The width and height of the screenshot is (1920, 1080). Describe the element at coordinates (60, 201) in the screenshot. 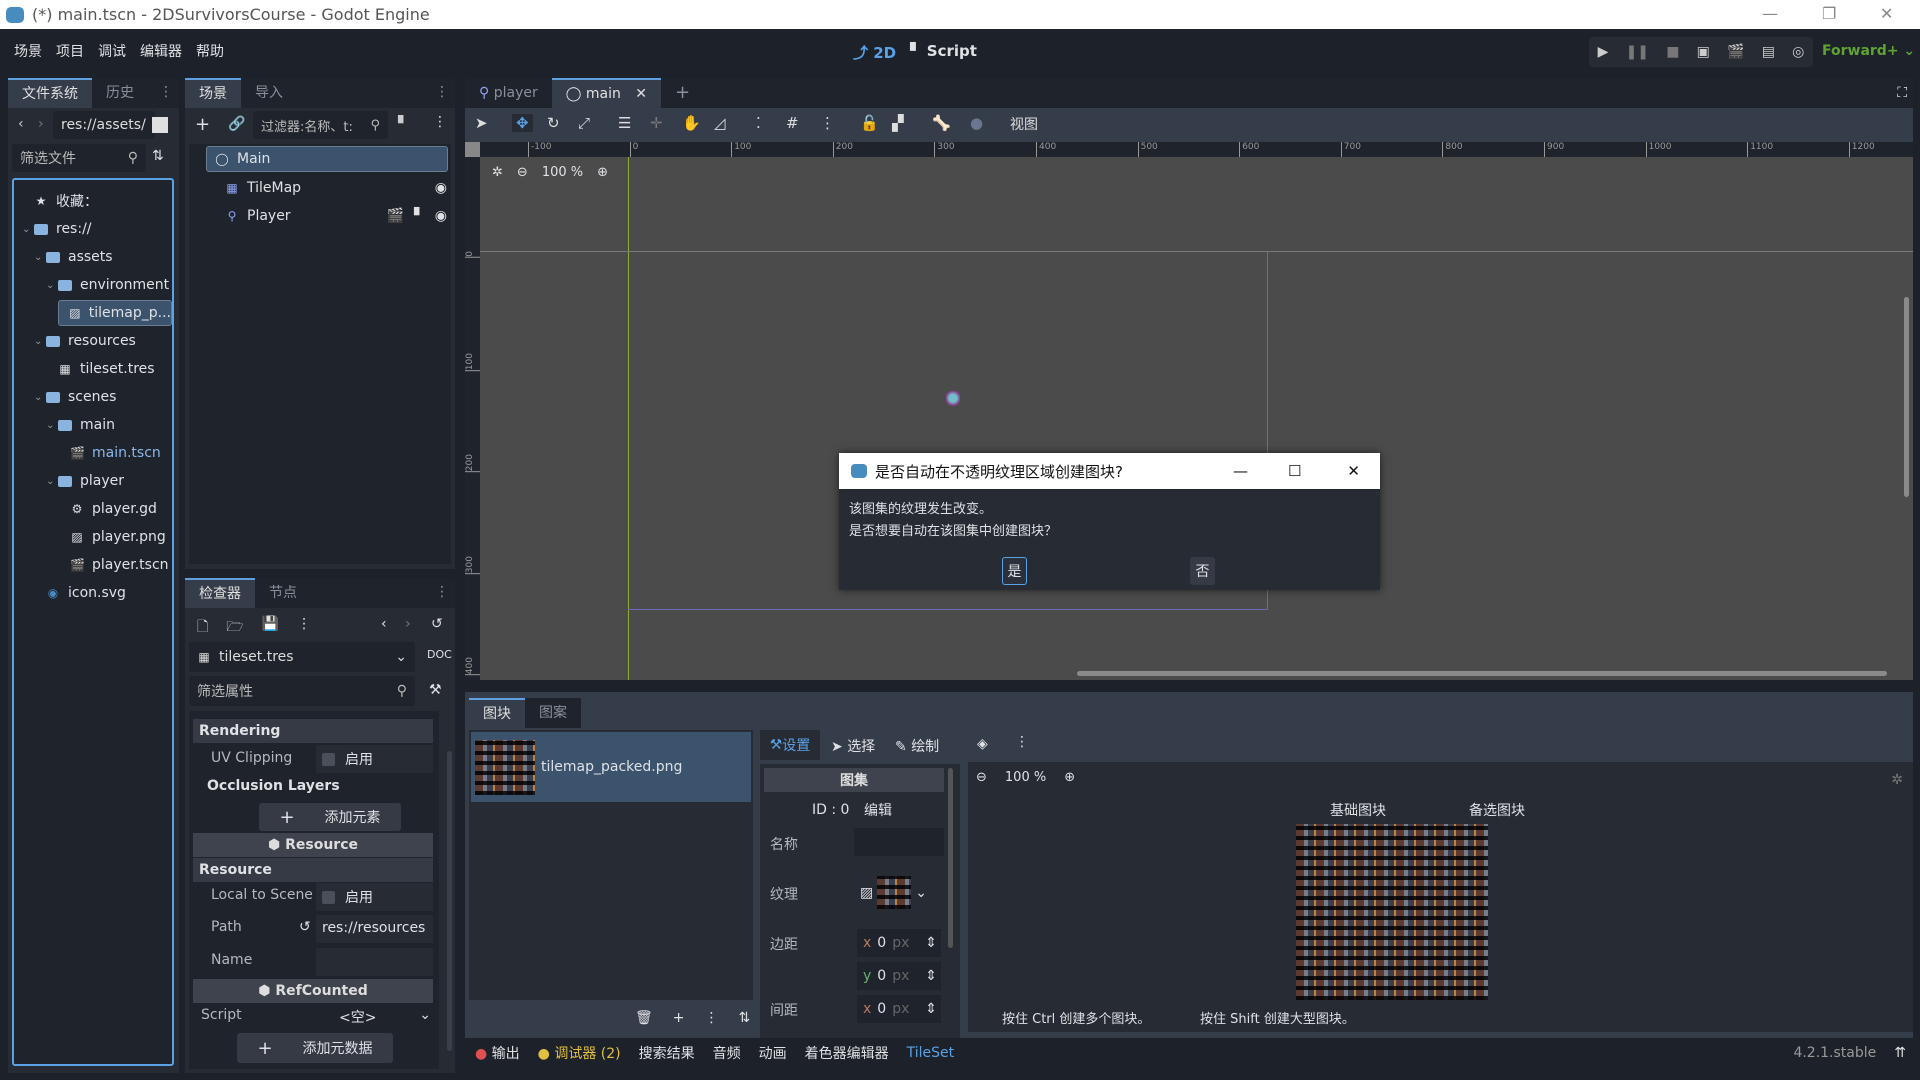

I see `file-item: ★ 收藏：` at that location.